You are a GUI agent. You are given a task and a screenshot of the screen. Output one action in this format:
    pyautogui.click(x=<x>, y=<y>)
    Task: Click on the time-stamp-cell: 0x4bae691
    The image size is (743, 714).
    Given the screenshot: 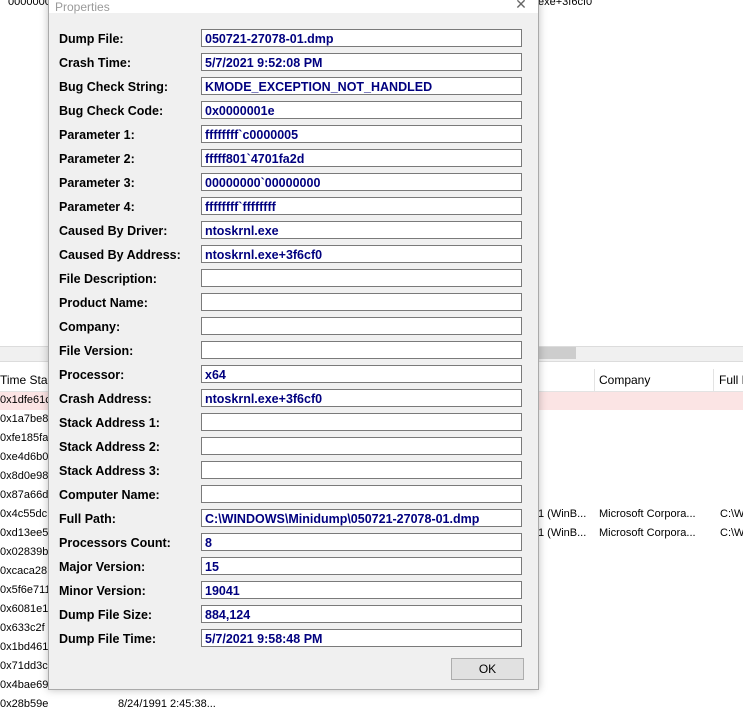 What is the action you would take?
    pyautogui.click(x=24, y=685)
    